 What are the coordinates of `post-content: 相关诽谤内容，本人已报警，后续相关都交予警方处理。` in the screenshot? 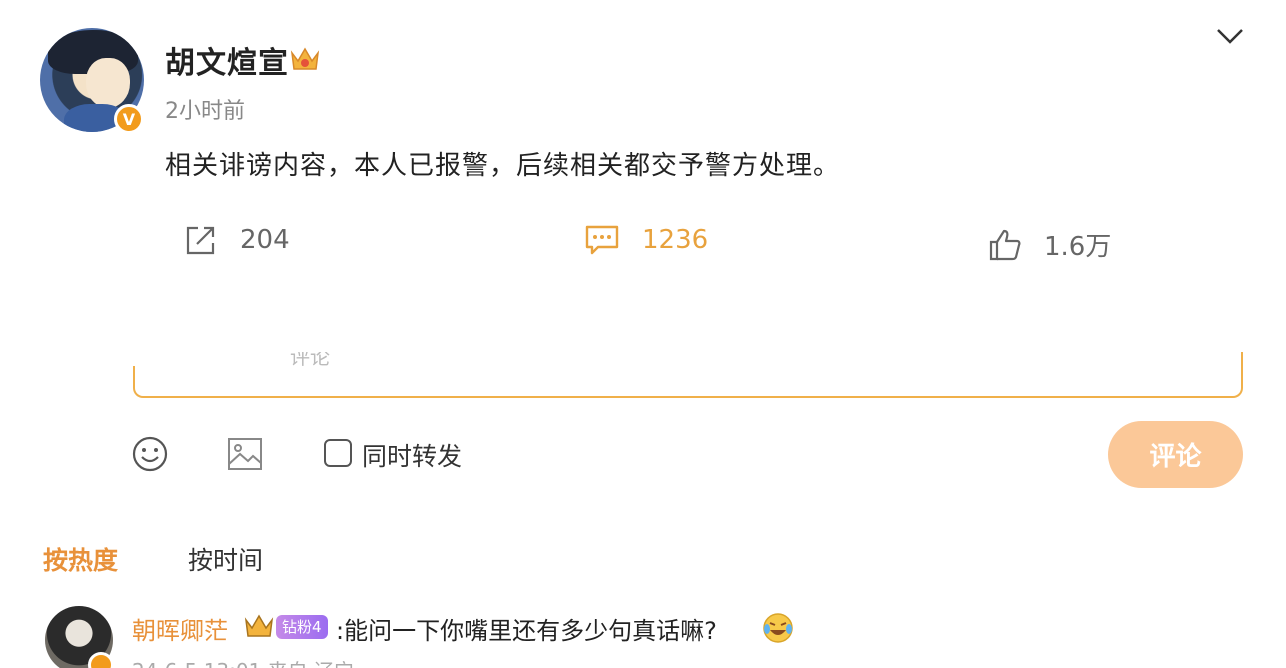 It's located at (503, 166).